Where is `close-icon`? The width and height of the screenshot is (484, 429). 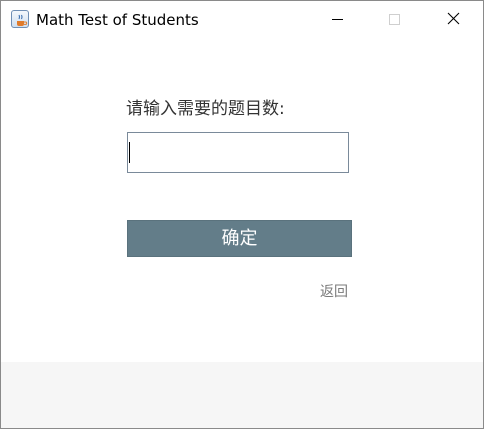
close-icon is located at coordinates (453, 18).